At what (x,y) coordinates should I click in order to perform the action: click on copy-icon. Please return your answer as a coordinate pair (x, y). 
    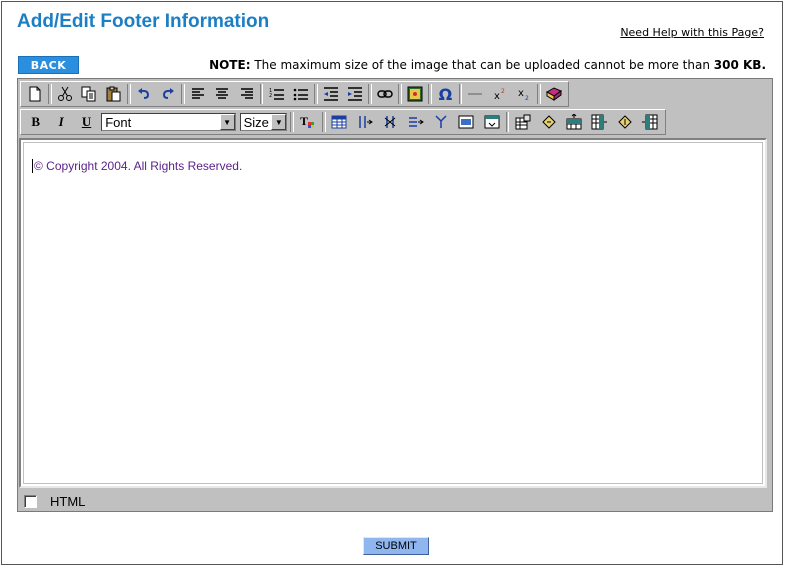
    Looking at the image, I should click on (89, 94).